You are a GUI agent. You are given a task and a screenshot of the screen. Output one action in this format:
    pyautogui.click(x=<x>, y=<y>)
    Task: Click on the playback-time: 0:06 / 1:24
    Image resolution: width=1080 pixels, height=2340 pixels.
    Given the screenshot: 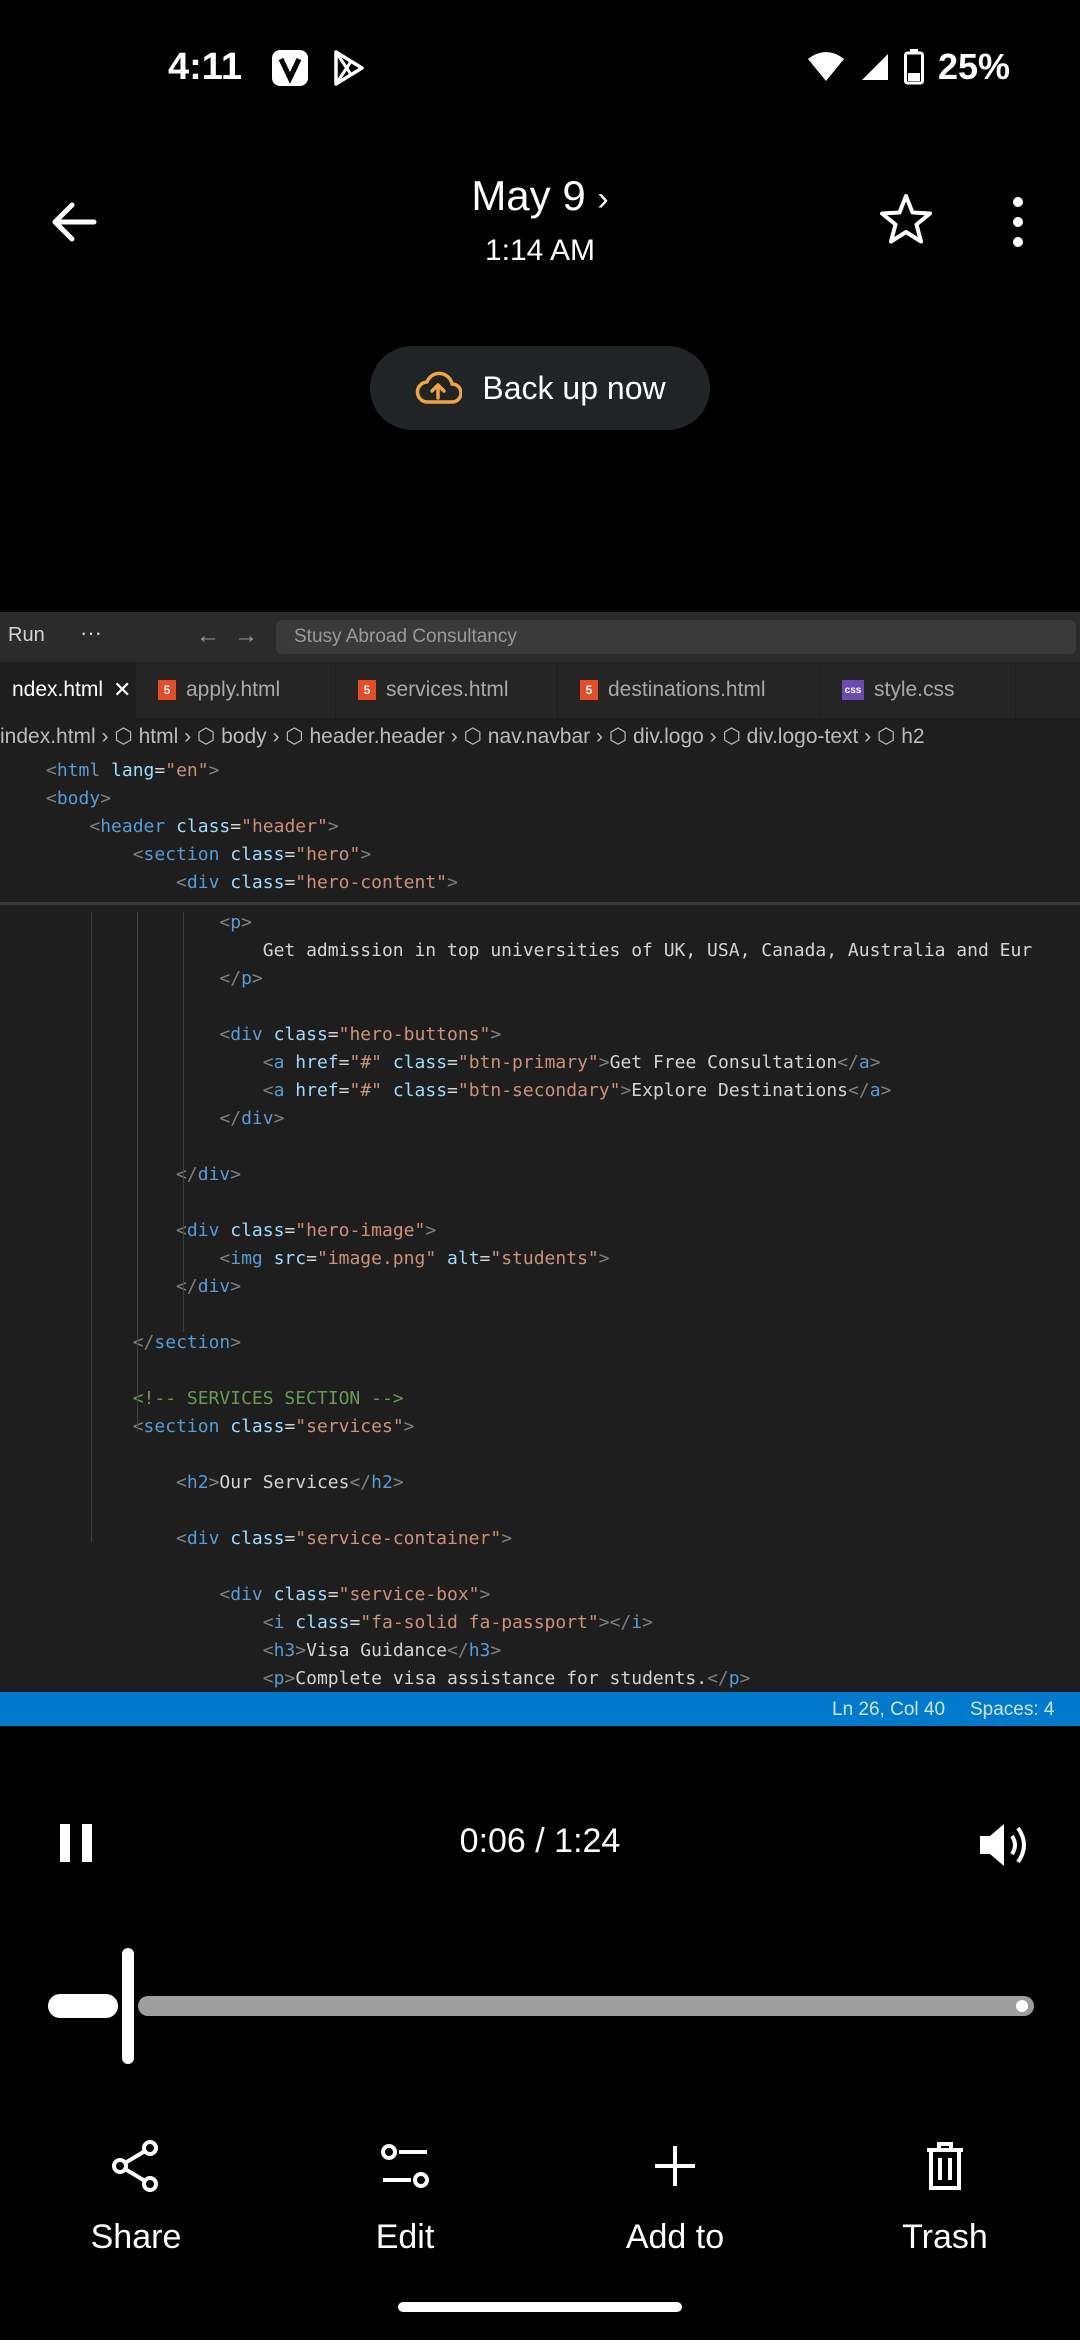 What is the action you would take?
    pyautogui.click(x=540, y=1841)
    